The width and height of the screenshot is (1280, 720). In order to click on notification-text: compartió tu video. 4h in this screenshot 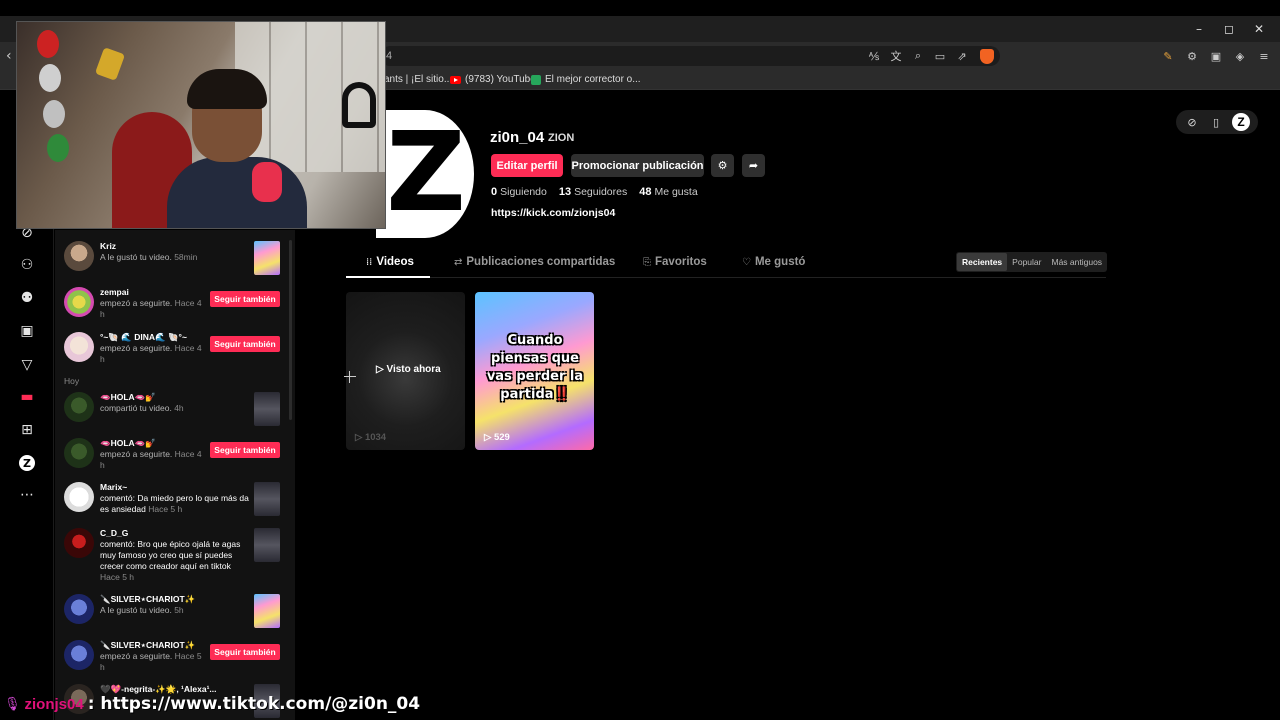, I will do `click(142, 408)`.